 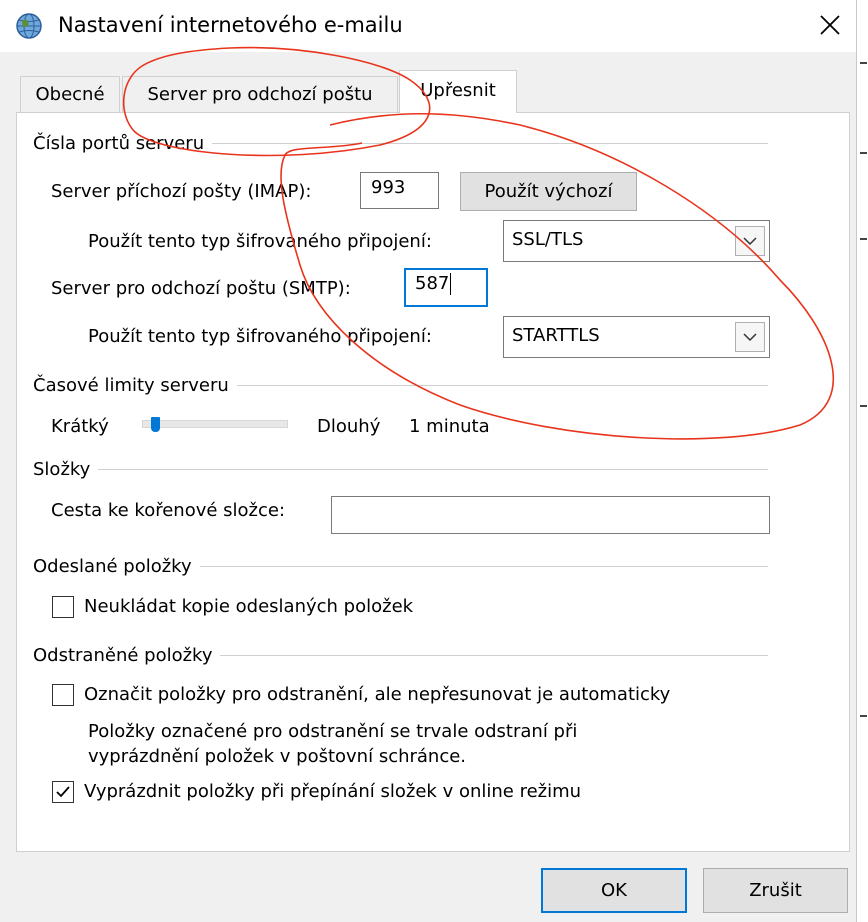 I want to click on tab-general: Obecné, so click(x=70, y=94).